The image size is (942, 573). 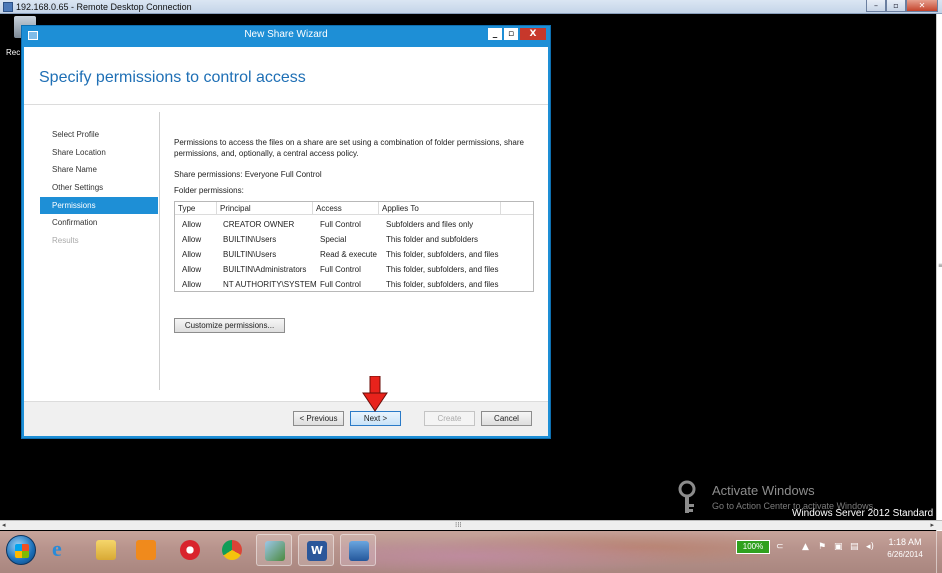 I want to click on scroll-left-icon: ◂, so click(x=4, y=525).